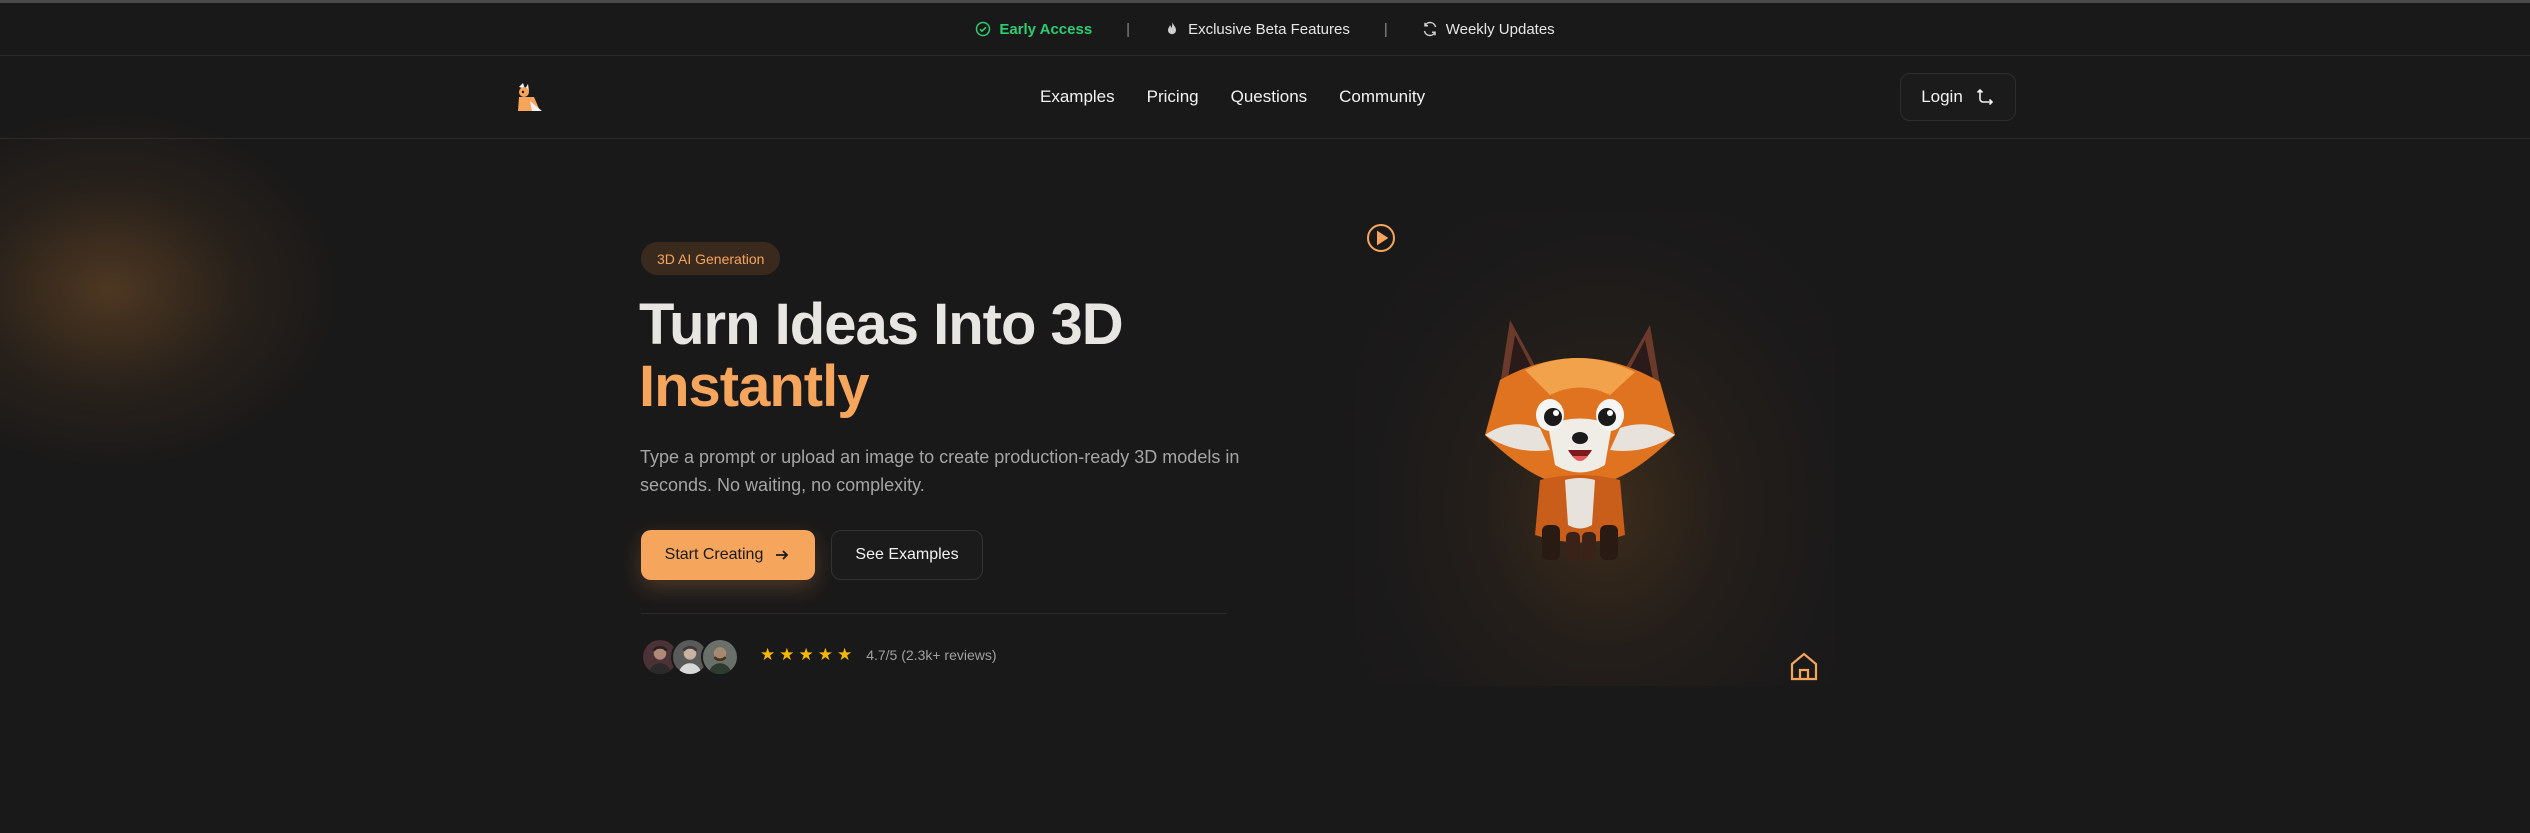  I want to click on home-icon, so click(1804, 667).